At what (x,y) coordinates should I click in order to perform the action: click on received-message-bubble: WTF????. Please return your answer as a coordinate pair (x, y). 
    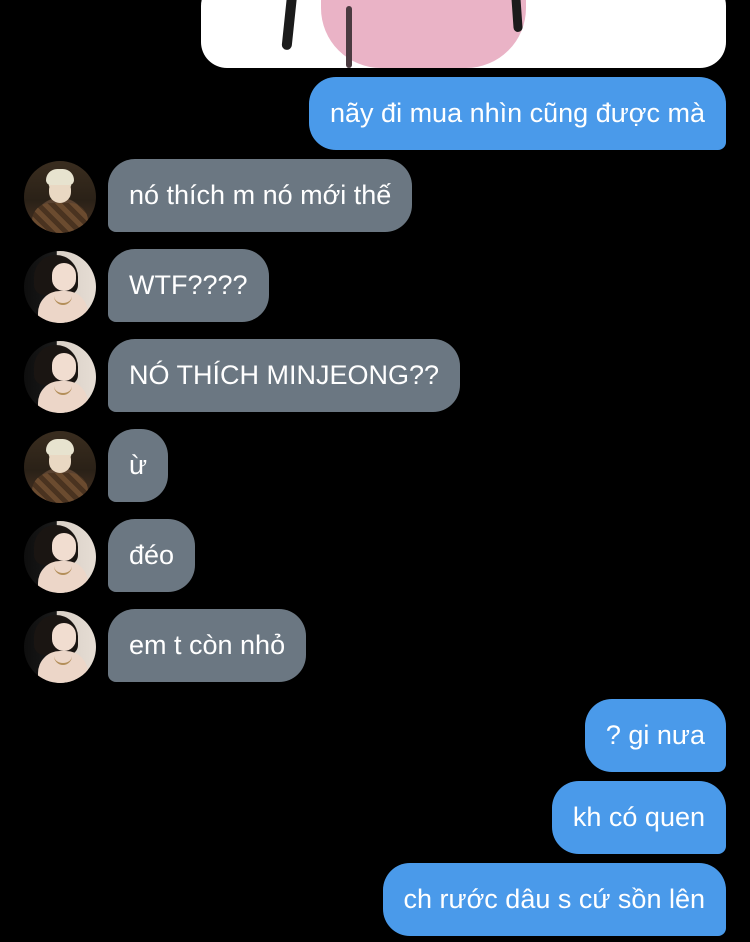
    Looking at the image, I should click on (188, 285).